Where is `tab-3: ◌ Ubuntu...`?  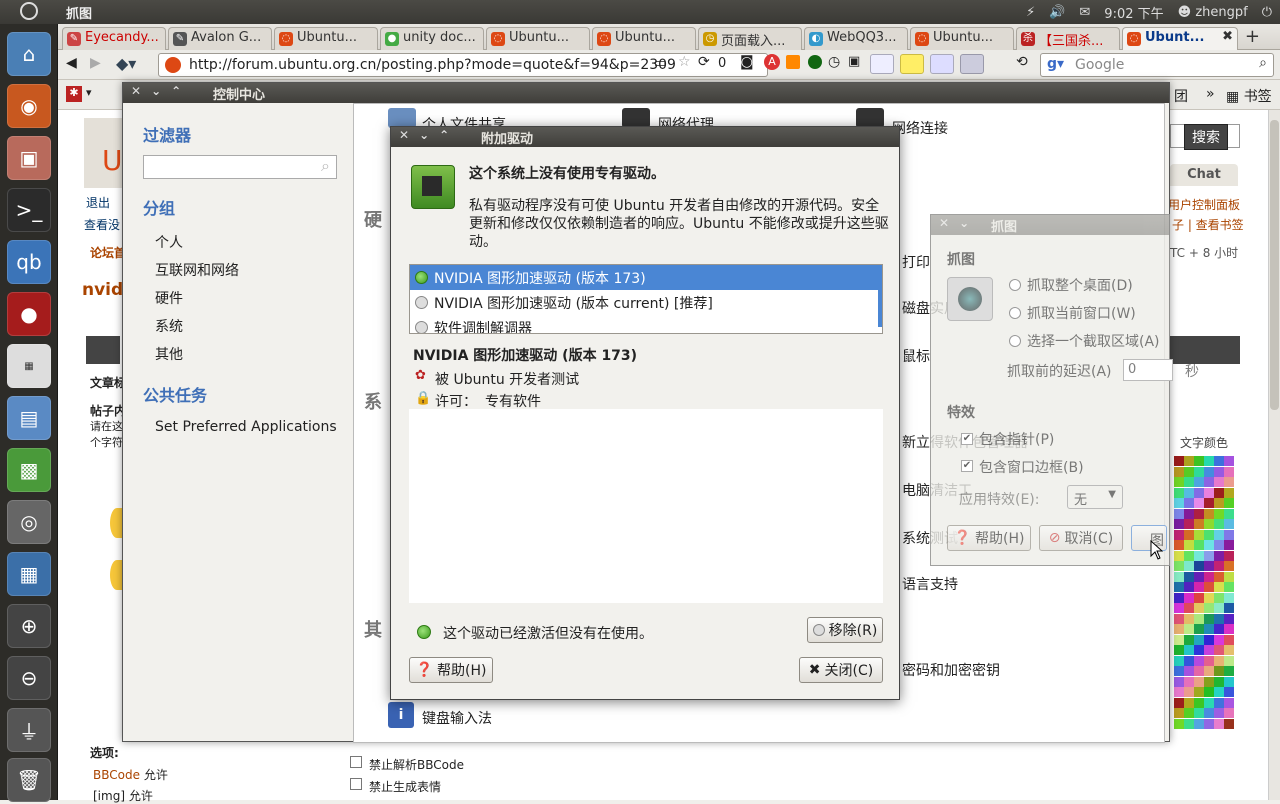
tab-3: ◌ Ubuntu... is located at coordinates (326, 38).